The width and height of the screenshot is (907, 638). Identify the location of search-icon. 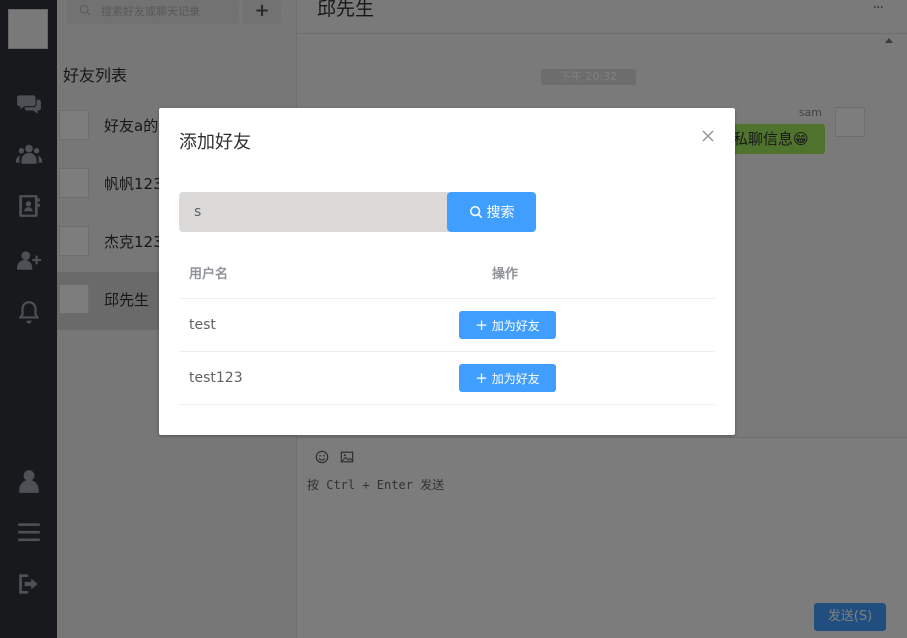
(475, 212).